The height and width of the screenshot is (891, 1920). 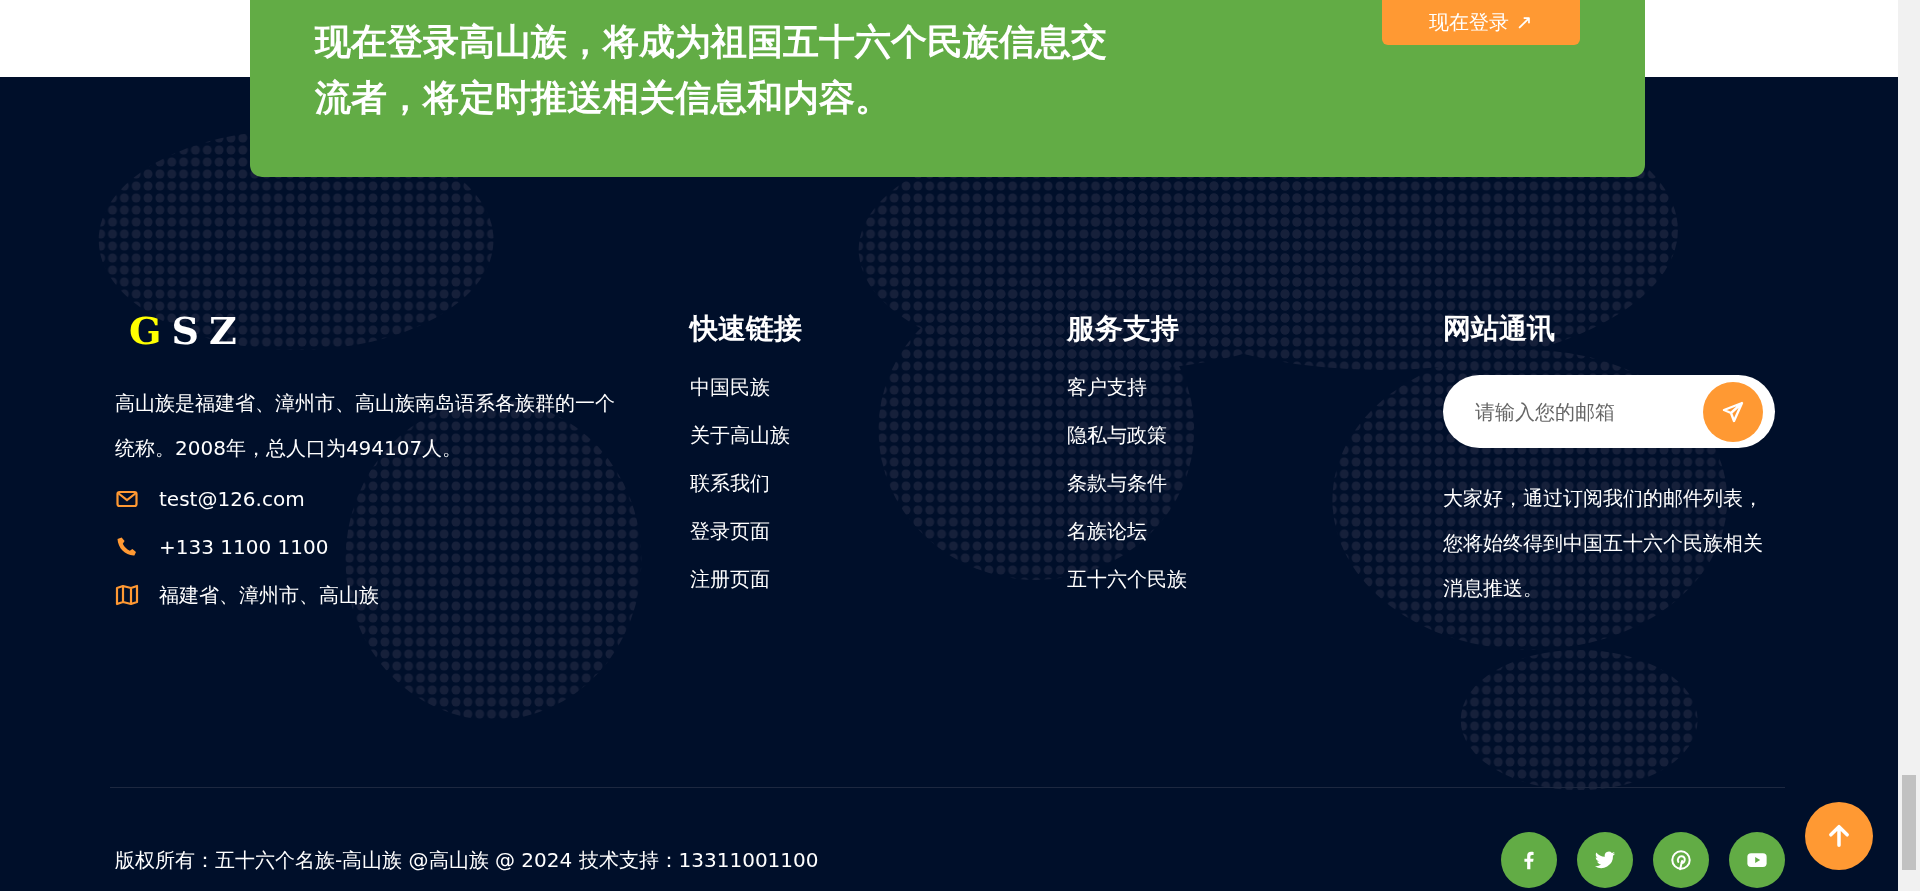 I want to click on footer-link: 中国民族, so click(x=730, y=387).